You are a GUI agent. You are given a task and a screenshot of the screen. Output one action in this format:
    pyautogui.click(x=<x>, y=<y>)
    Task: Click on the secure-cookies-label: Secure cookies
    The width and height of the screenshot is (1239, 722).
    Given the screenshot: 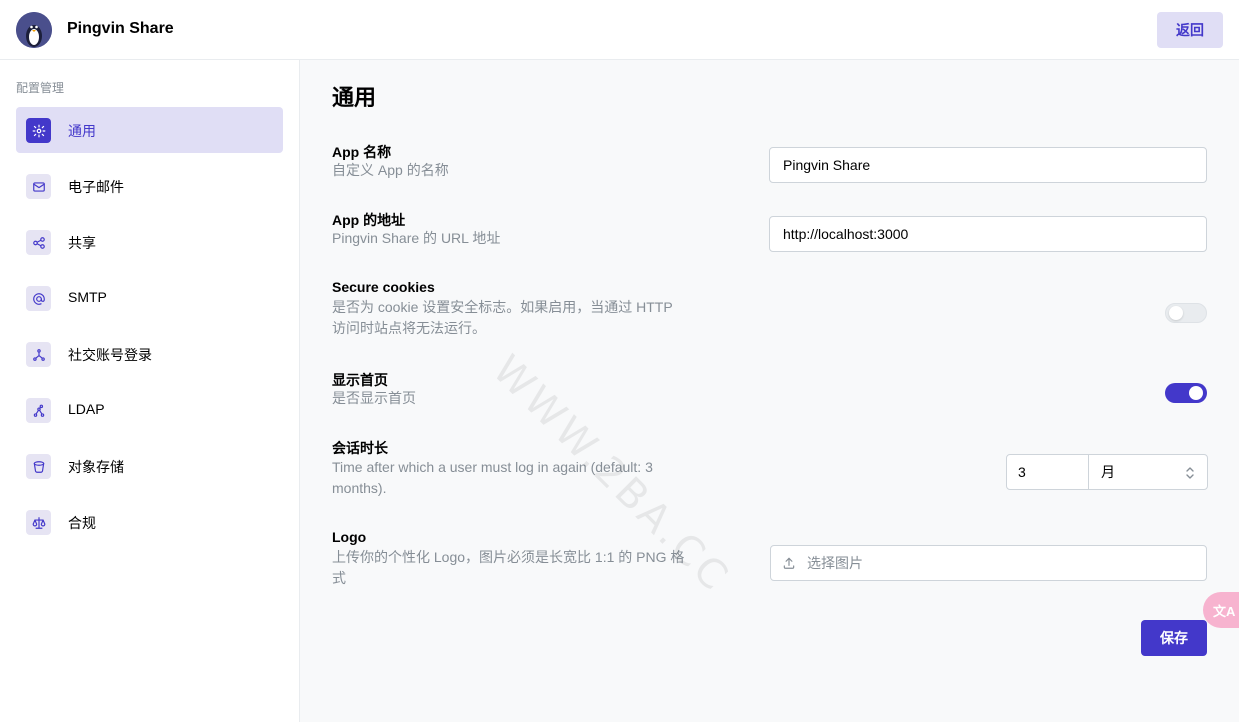 What is the action you would take?
    pyautogui.click(x=383, y=287)
    